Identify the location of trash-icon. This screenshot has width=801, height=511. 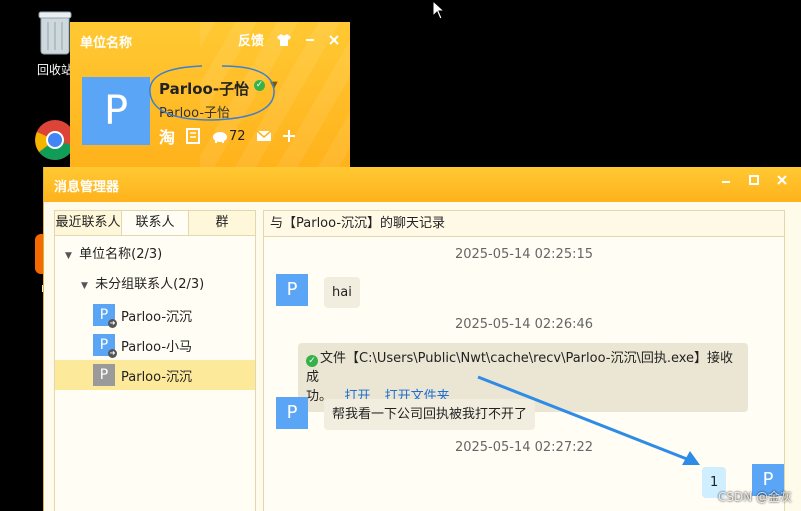
(55, 33).